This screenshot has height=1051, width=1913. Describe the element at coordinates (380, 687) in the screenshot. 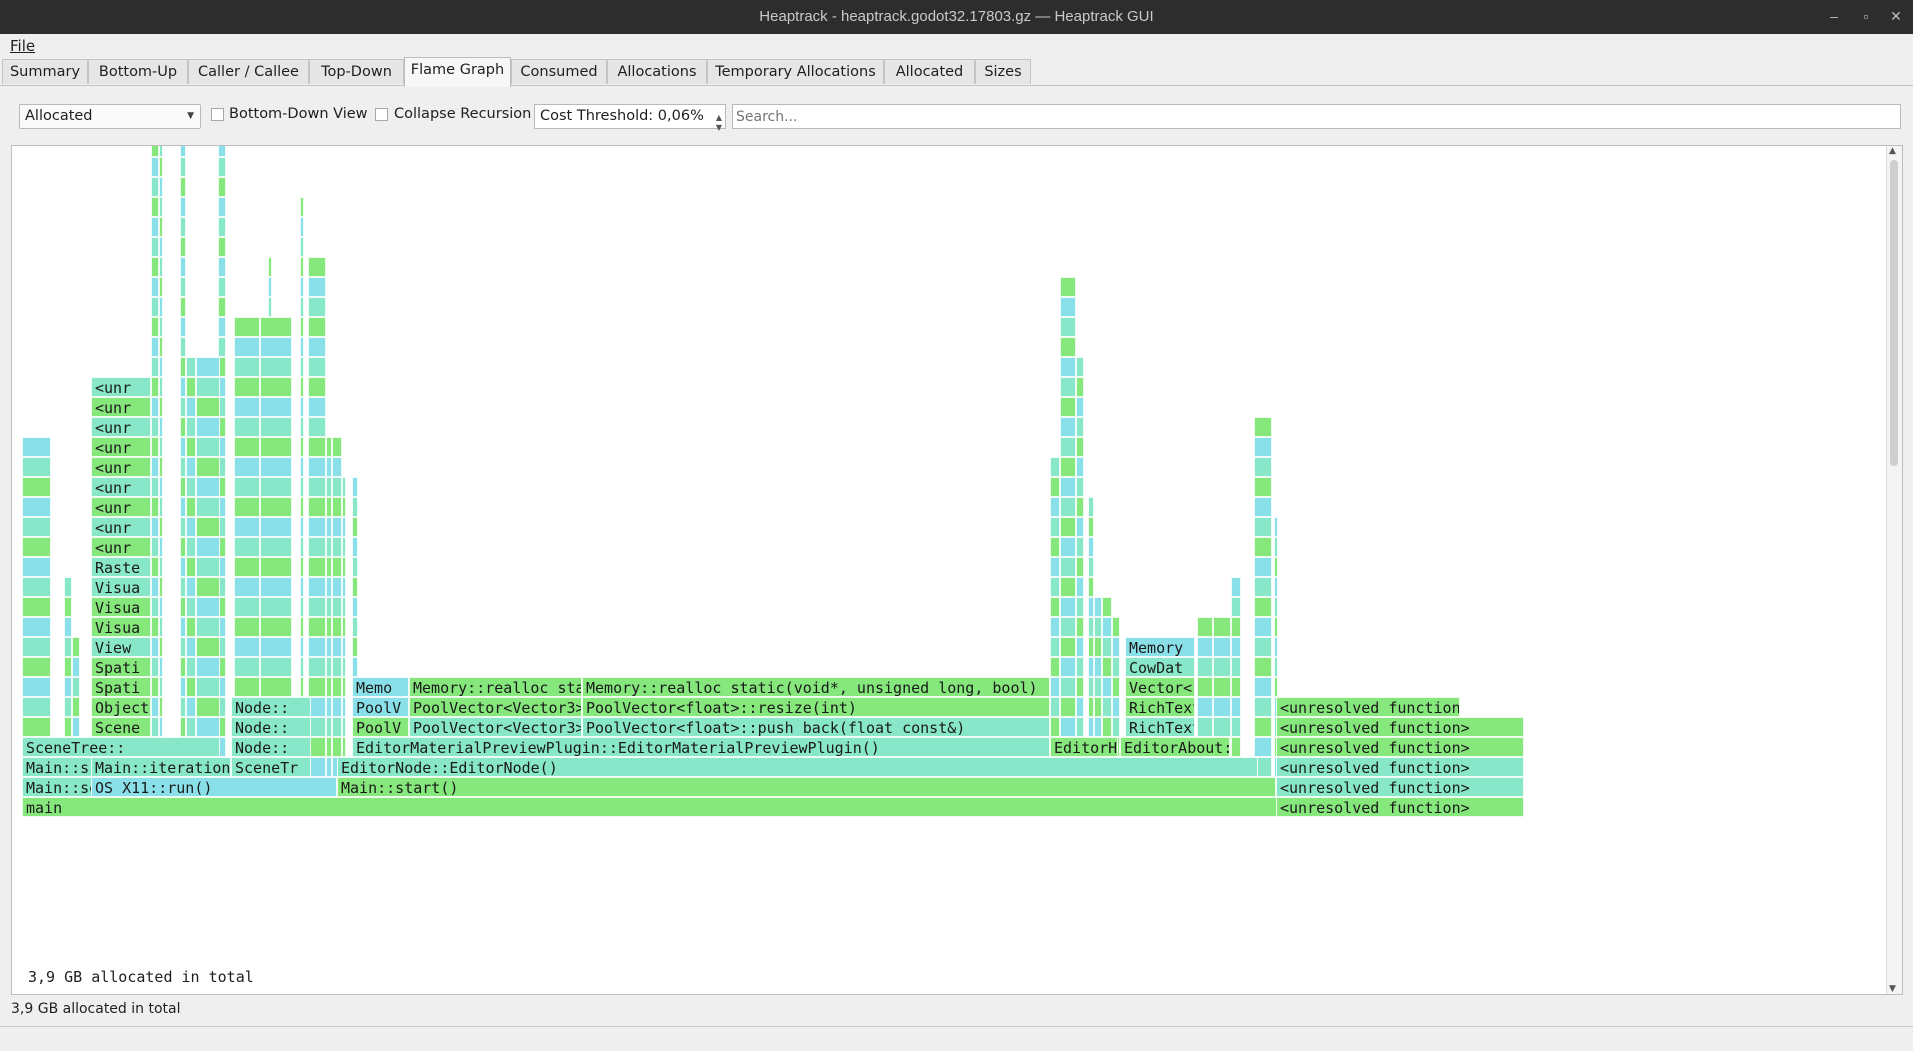

I see `flame-frame: Memo` at that location.